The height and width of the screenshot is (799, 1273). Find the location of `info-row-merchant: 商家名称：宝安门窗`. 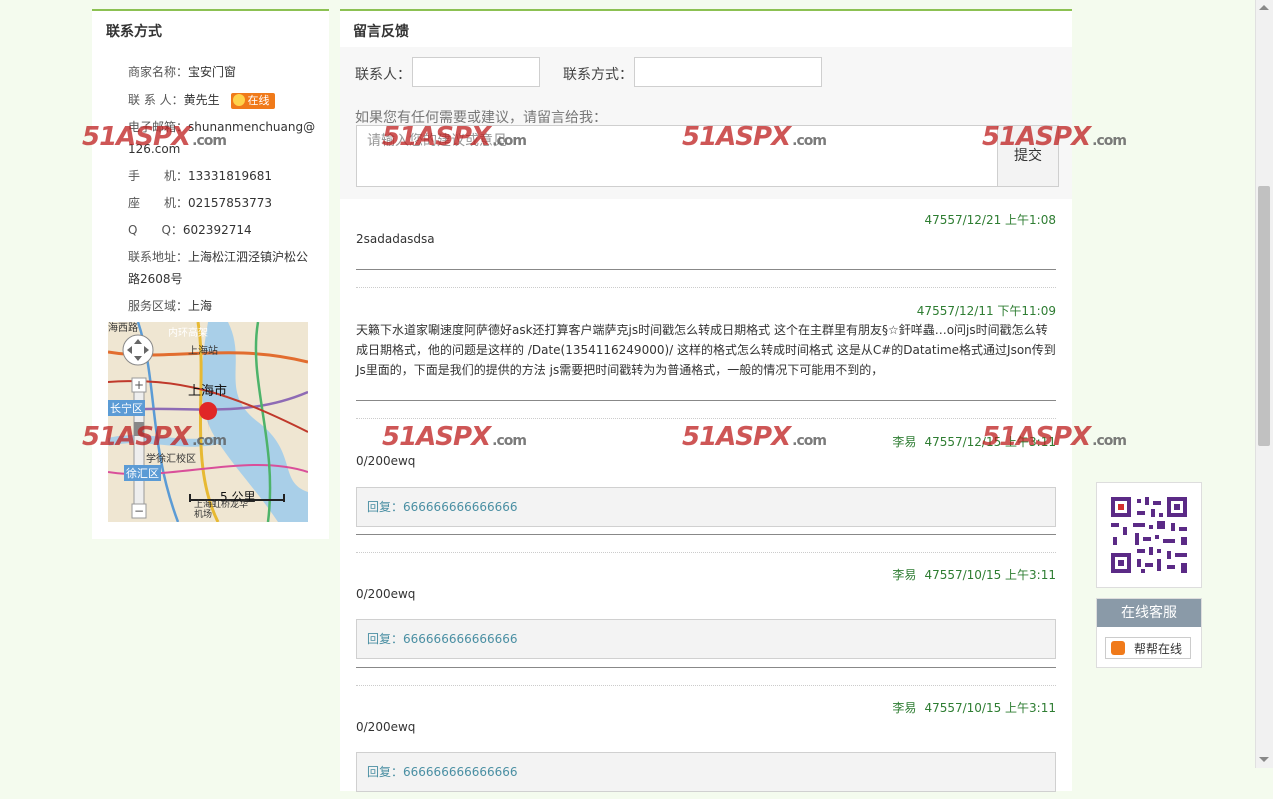

info-row-merchant: 商家名称：宝安门窗 is located at coordinates (223, 72).